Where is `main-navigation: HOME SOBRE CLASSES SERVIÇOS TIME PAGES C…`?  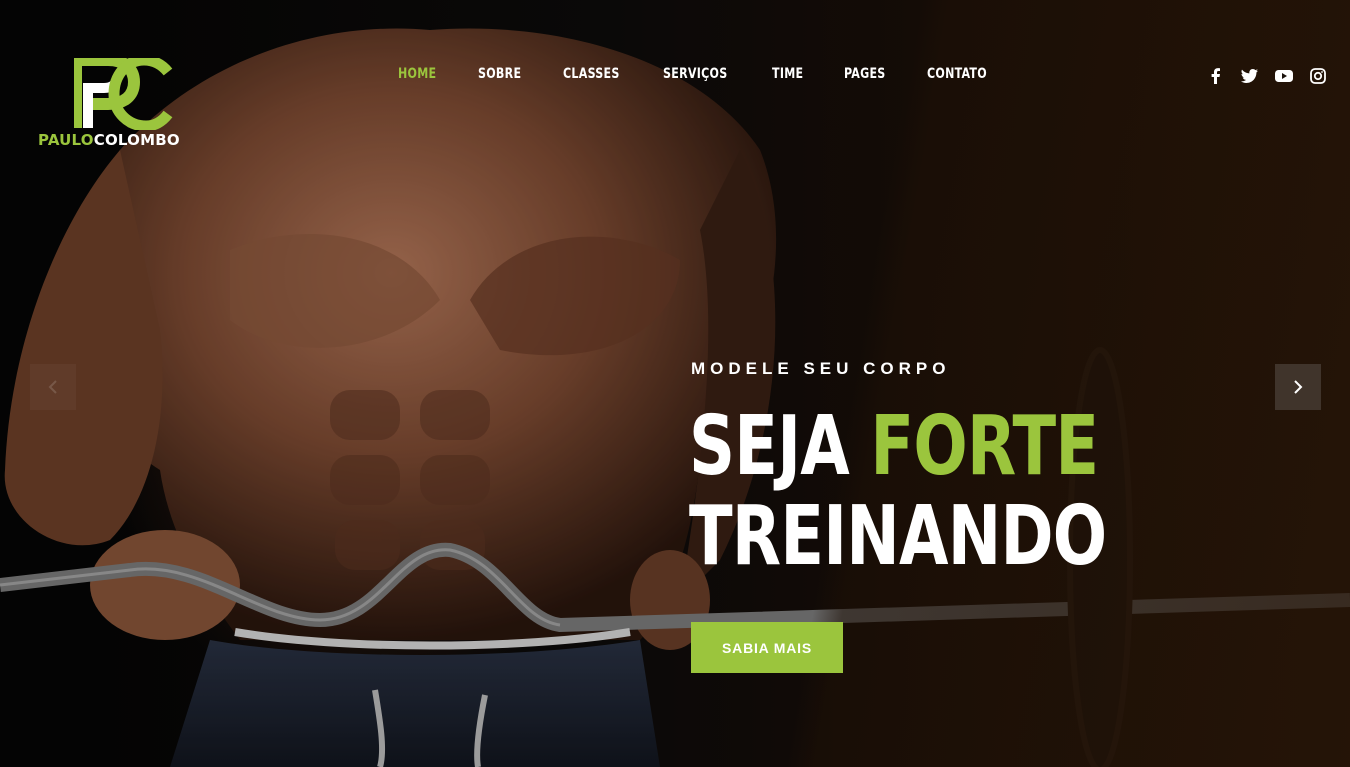
main-navigation: HOME SOBRE CLASSES SERVIÇOS TIME PAGES C… is located at coordinates (714, 74).